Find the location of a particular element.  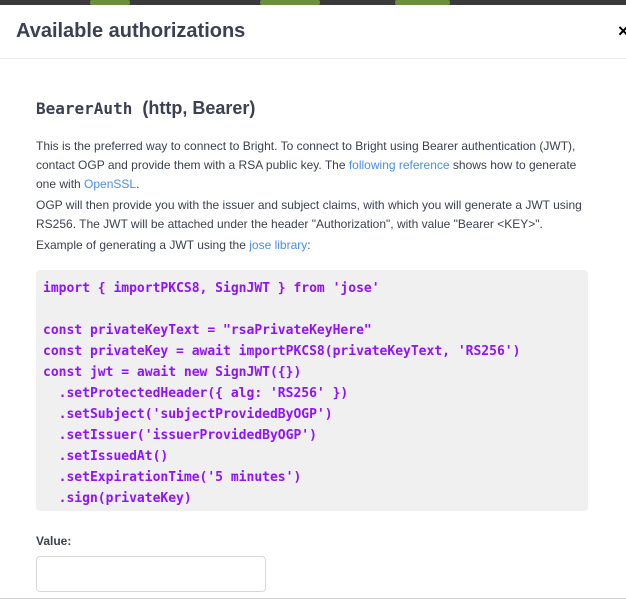

openssl-link: OpenSSL is located at coordinates (110, 184).